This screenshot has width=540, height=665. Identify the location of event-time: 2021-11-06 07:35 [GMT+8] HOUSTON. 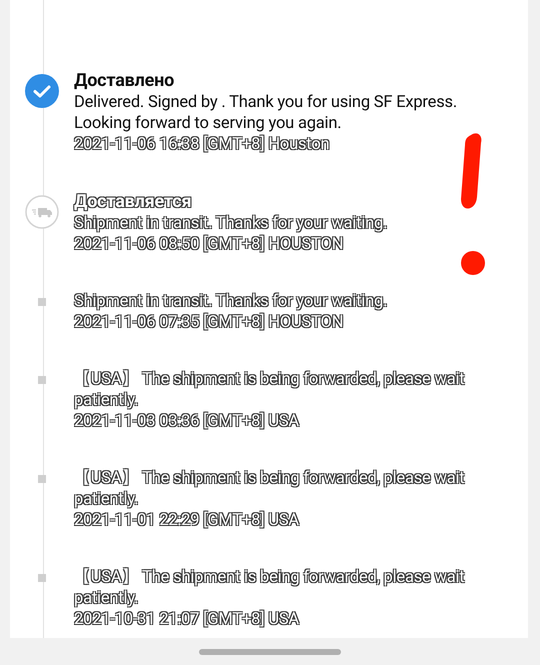
(209, 322).